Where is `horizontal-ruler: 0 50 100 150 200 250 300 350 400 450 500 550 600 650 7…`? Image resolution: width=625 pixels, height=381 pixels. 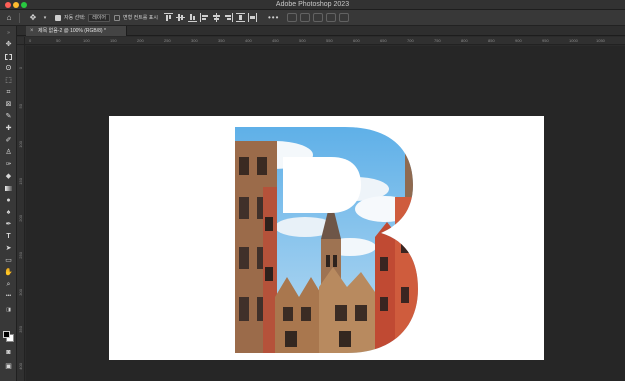 horizontal-ruler: 0 50 100 150 200 250 300 350 400 450 500 550 600 650 7… is located at coordinates (325, 41).